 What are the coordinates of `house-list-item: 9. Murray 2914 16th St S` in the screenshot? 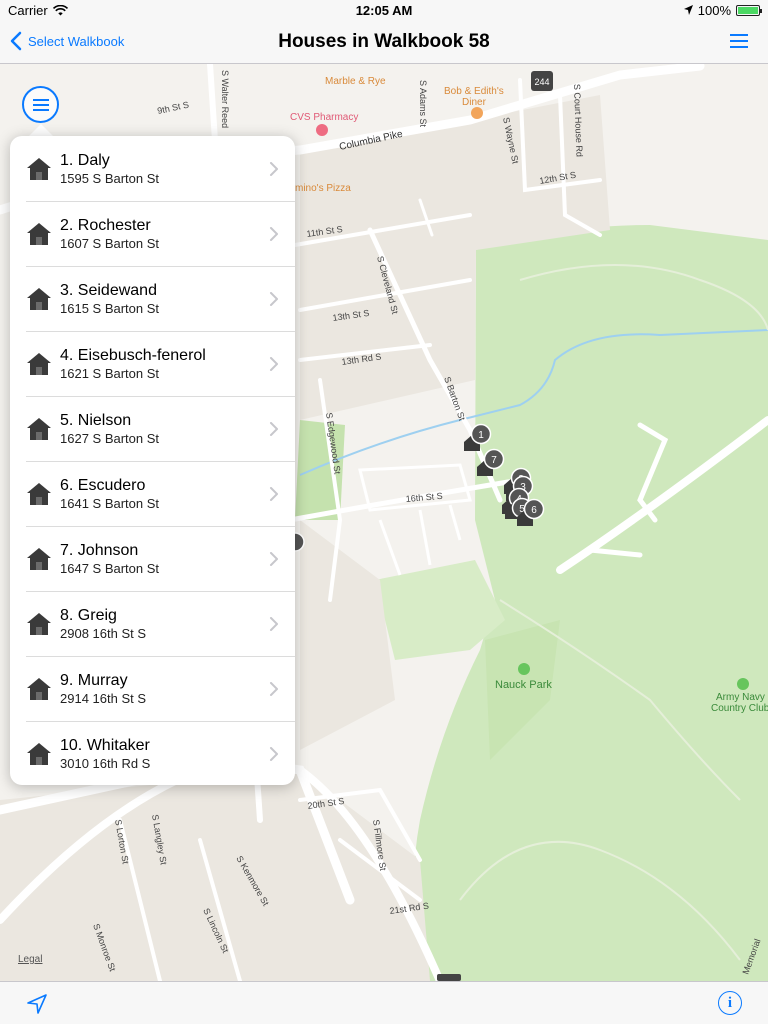 It's located at (152, 688).